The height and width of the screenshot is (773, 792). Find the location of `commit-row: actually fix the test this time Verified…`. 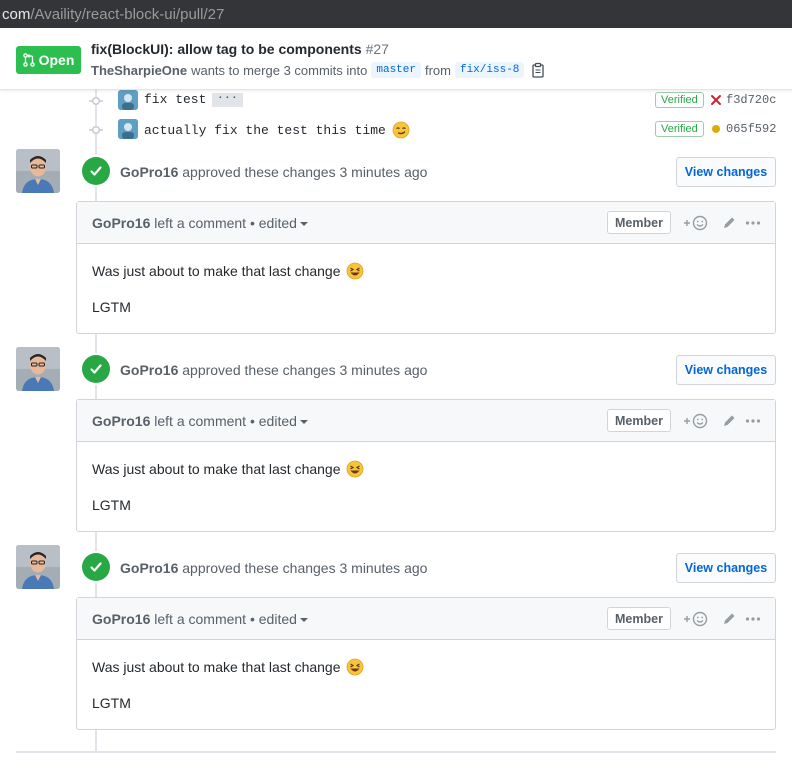

commit-row: actually fix the test this time Verified… is located at coordinates (431, 130).